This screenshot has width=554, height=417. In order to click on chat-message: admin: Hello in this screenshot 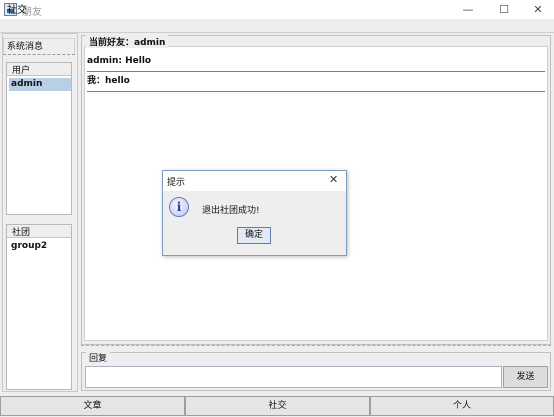, I will do `click(316, 61)`.